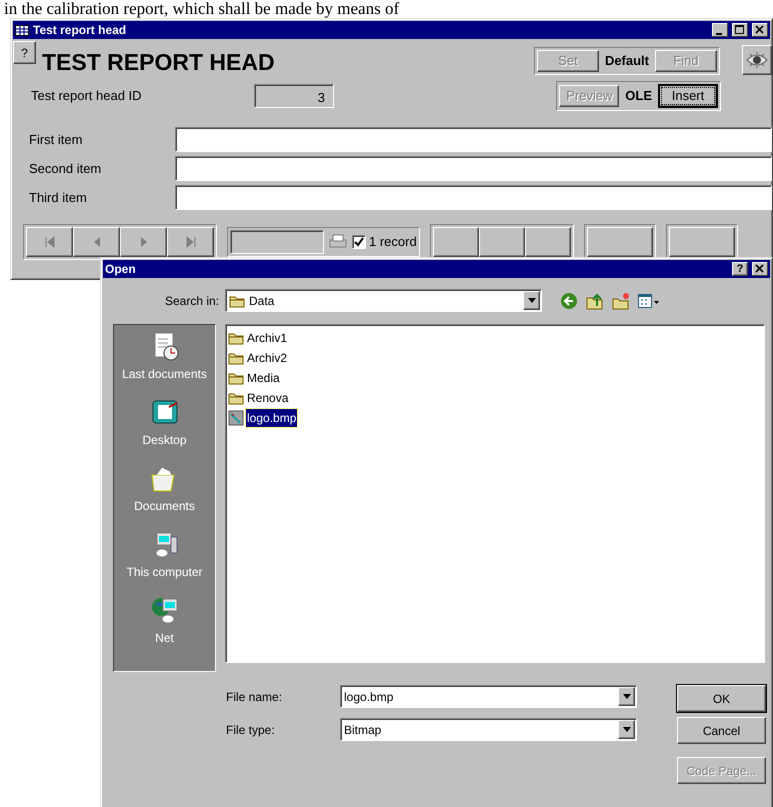 This screenshot has height=807, width=773. What do you see at coordinates (369, 697) in the screenshot?
I see `field-value: logo.bmp` at bounding box center [369, 697].